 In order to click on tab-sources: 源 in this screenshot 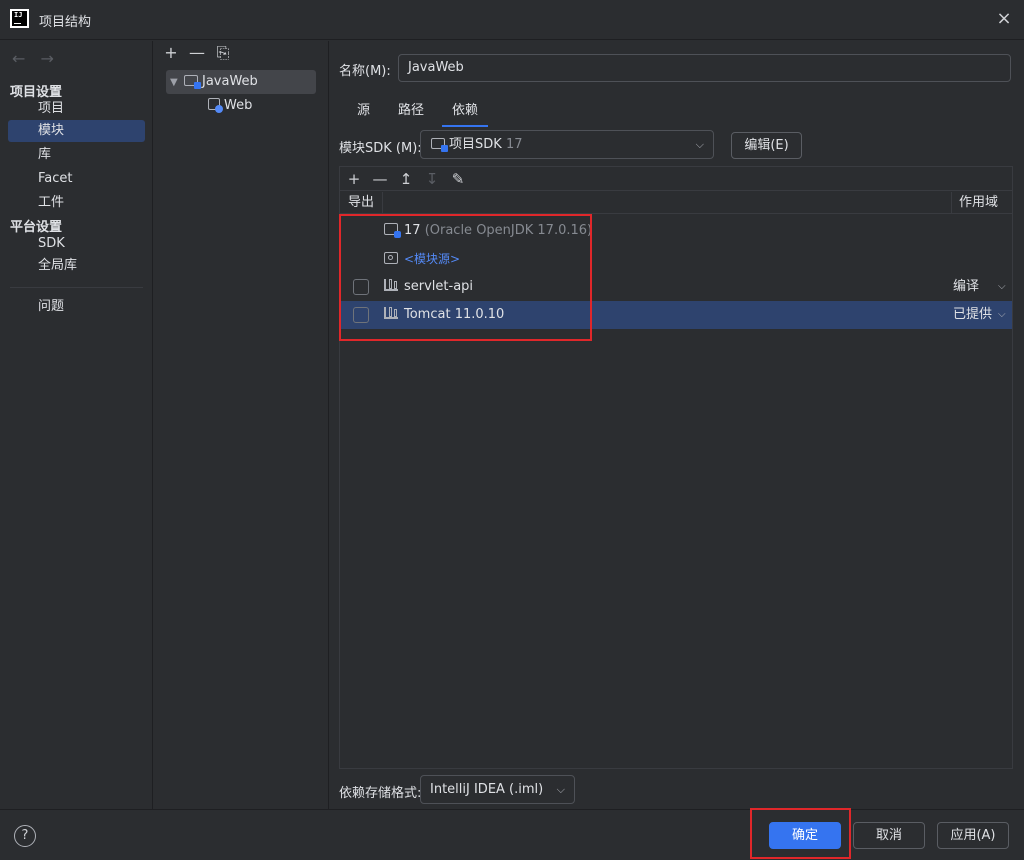, I will do `click(363, 114)`.